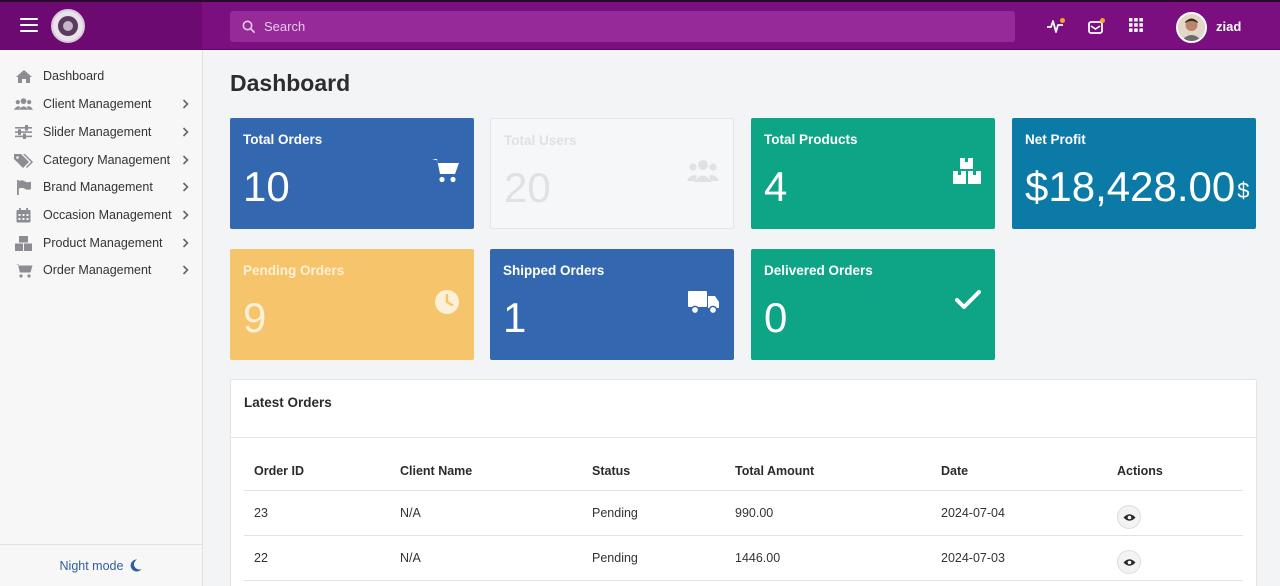  Describe the element at coordinates (1191, 27) in the screenshot. I see `avatar` at that location.